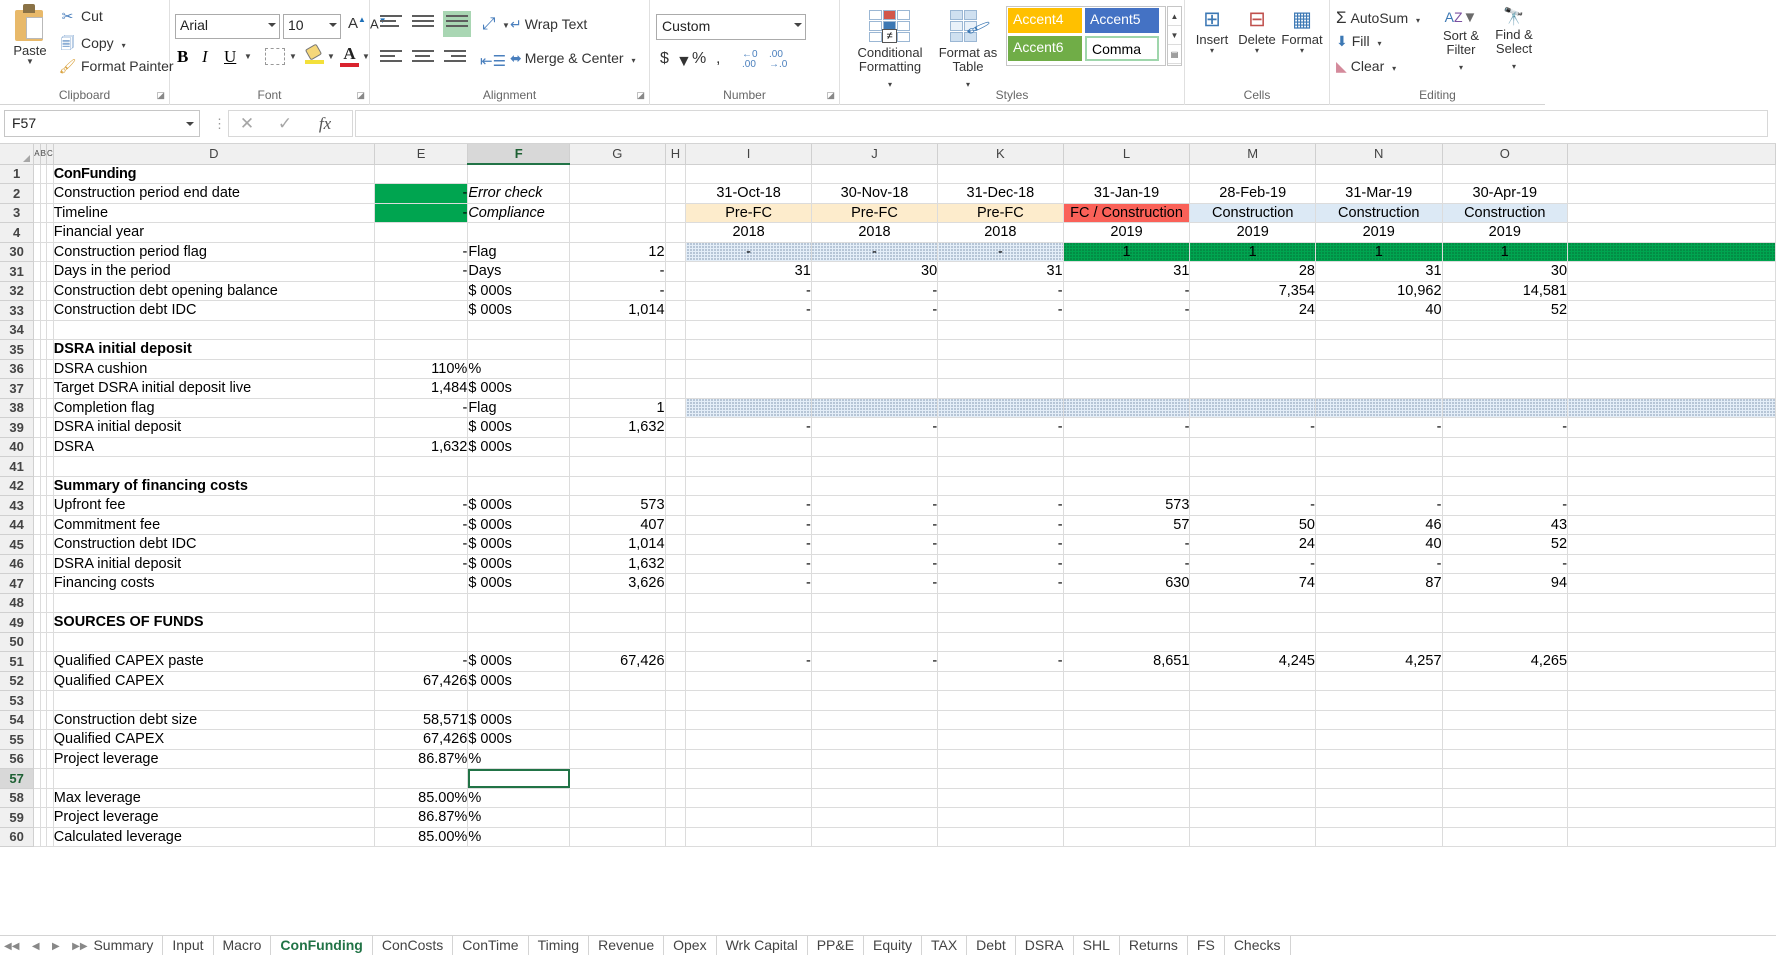 Image resolution: width=1776 pixels, height=975 pixels. I want to click on cell-J42, so click(875, 486).